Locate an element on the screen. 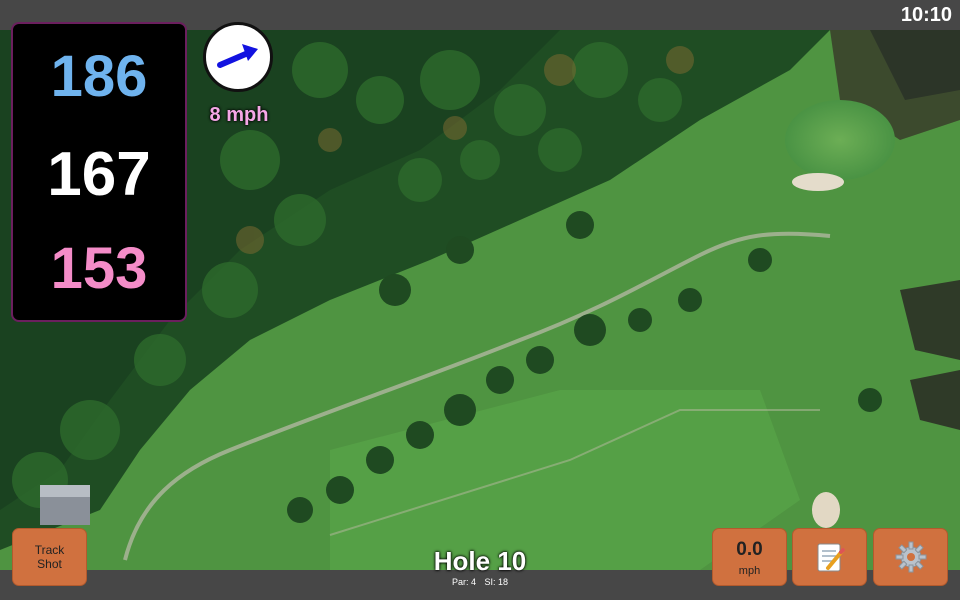 The width and height of the screenshot is (960, 600). speed-value: 0.0 is located at coordinates (749, 549).